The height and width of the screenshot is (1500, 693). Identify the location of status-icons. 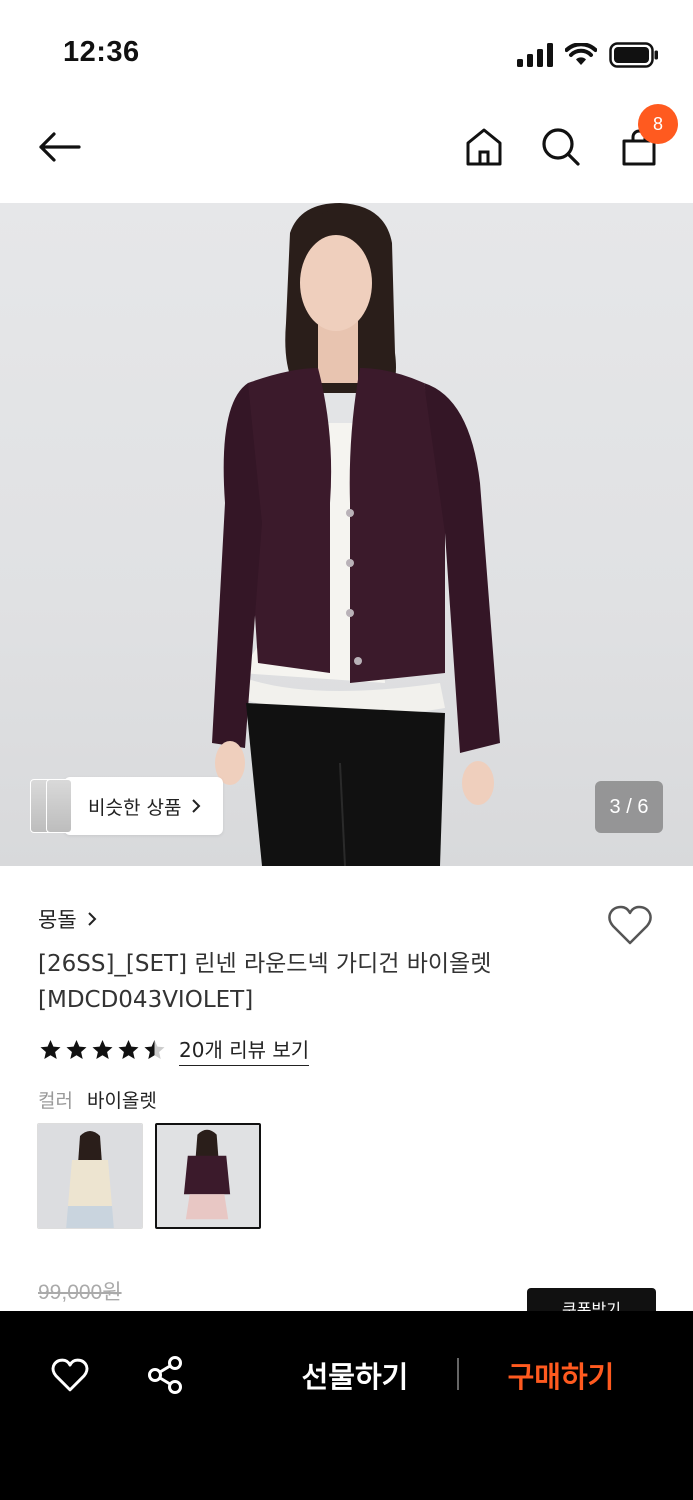
(588, 55).